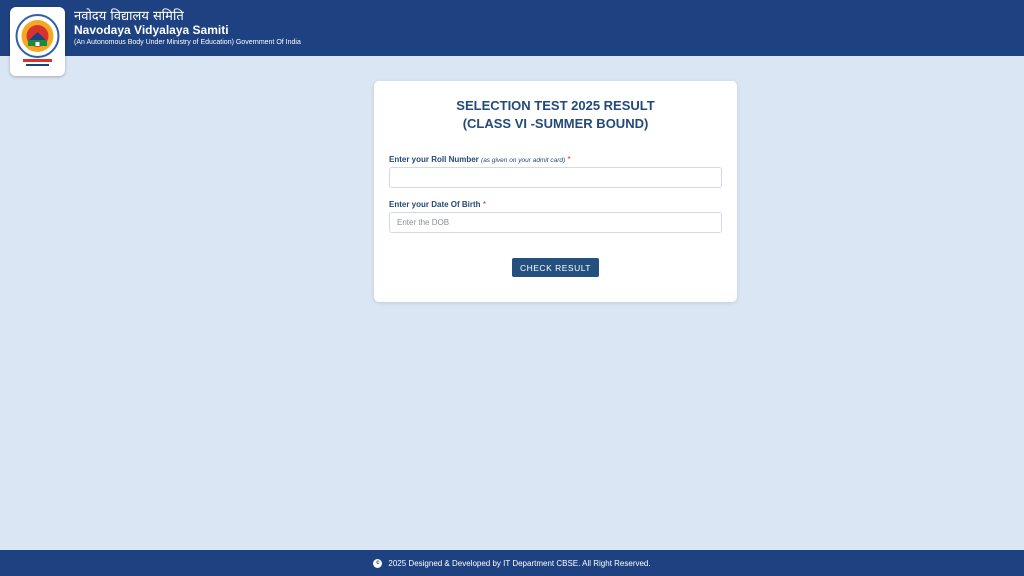 This screenshot has height=576, width=1024. I want to click on roll-number-hint: (as given on your admit card), so click(523, 160).